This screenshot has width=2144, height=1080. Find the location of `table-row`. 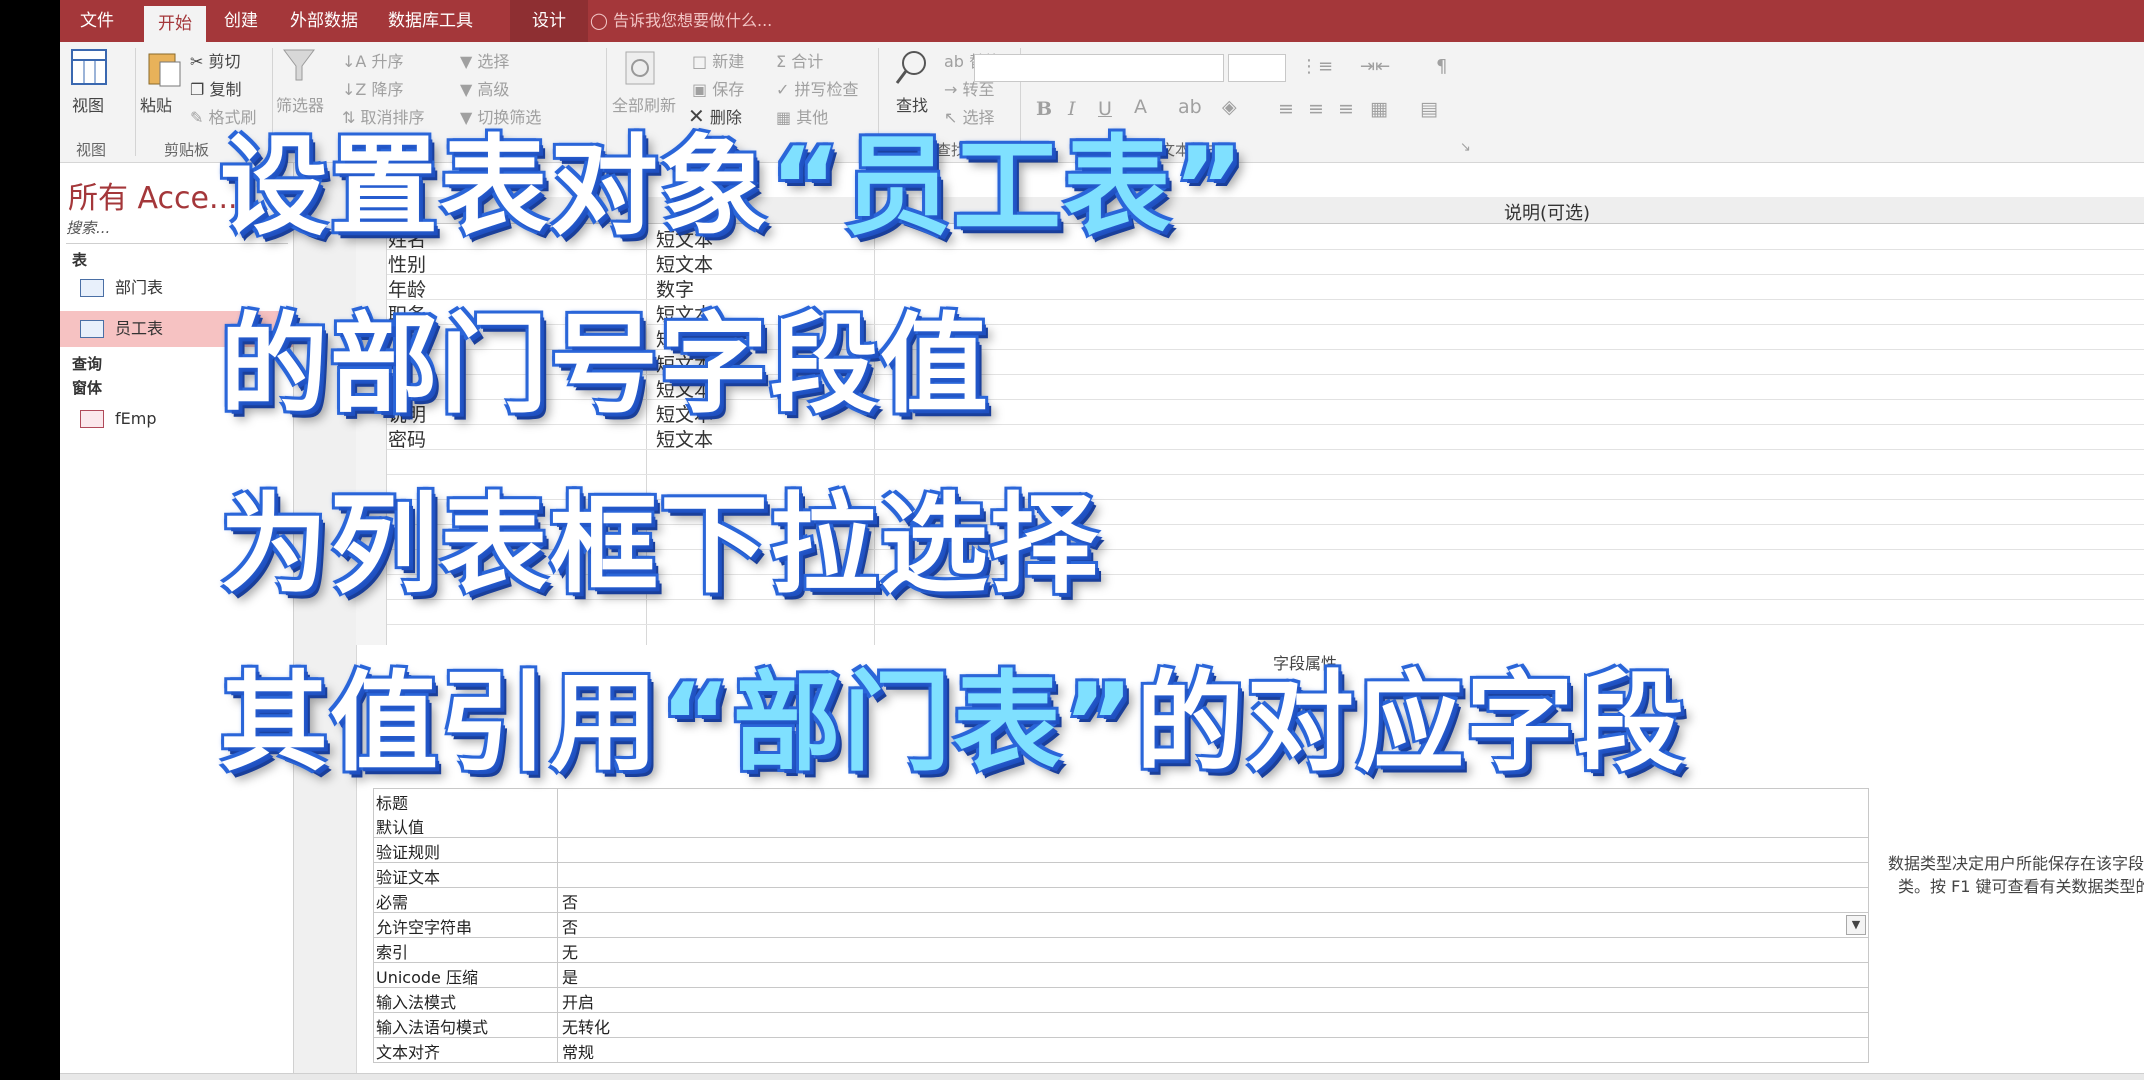

table-row is located at coordinates (1250, 462).